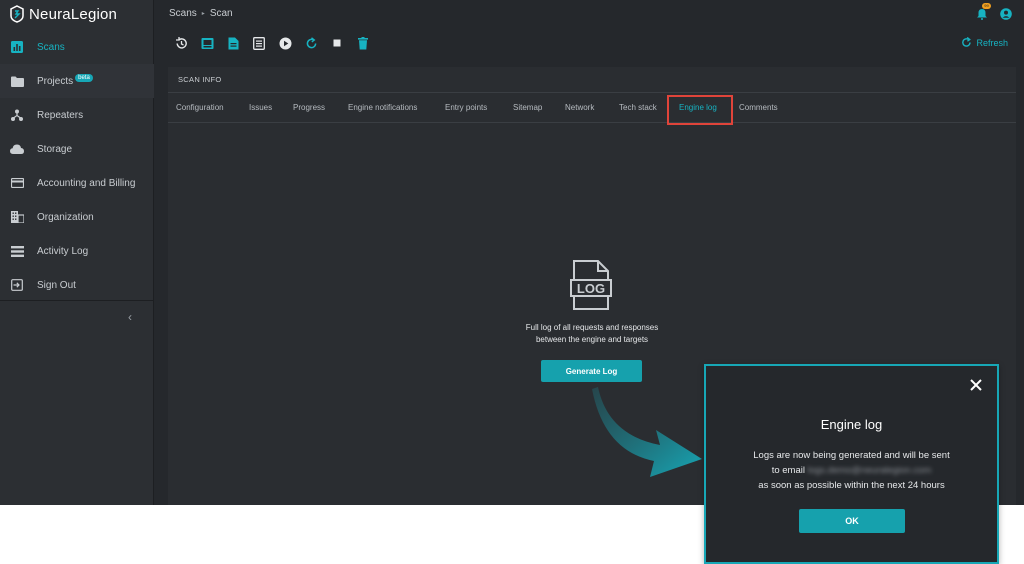 This screenshot has height=564, width=1024. I want to click on bell-icon, so click(982, 14).